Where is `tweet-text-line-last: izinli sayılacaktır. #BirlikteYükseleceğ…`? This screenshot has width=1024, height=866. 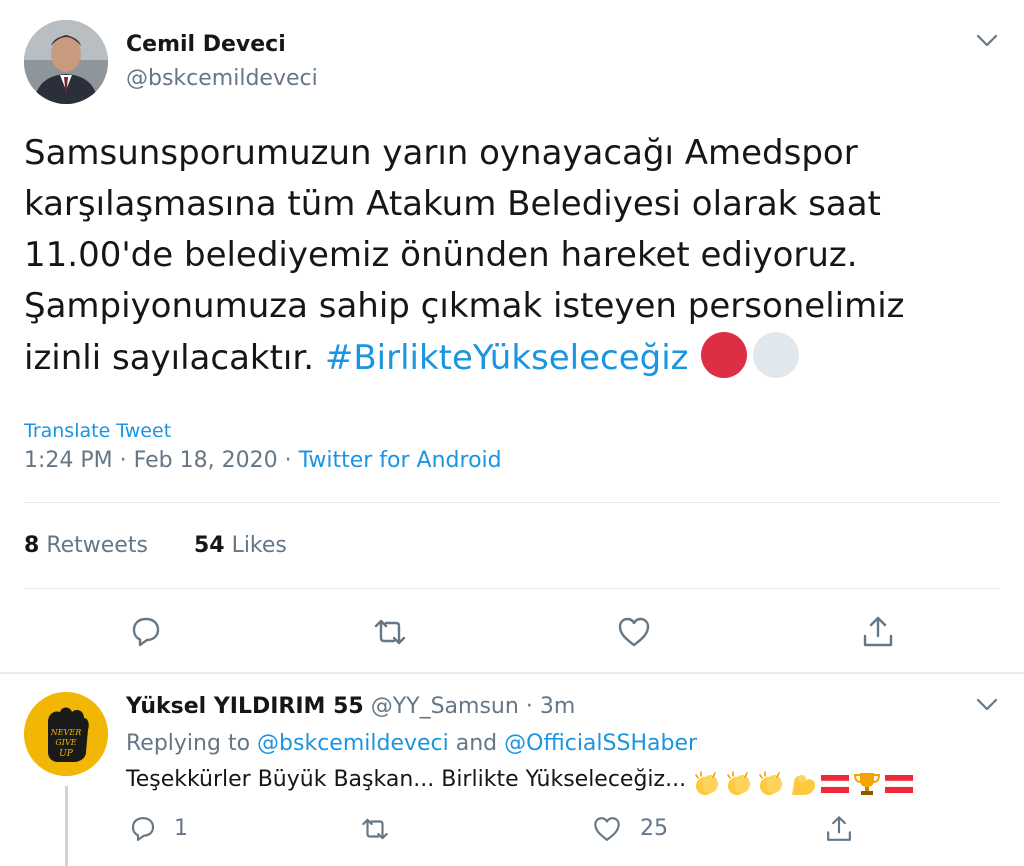
tweet-text-line-last: izinli sayılacaktır. #BirlikteYükseleceğ… is located at coordinates (504, 358).